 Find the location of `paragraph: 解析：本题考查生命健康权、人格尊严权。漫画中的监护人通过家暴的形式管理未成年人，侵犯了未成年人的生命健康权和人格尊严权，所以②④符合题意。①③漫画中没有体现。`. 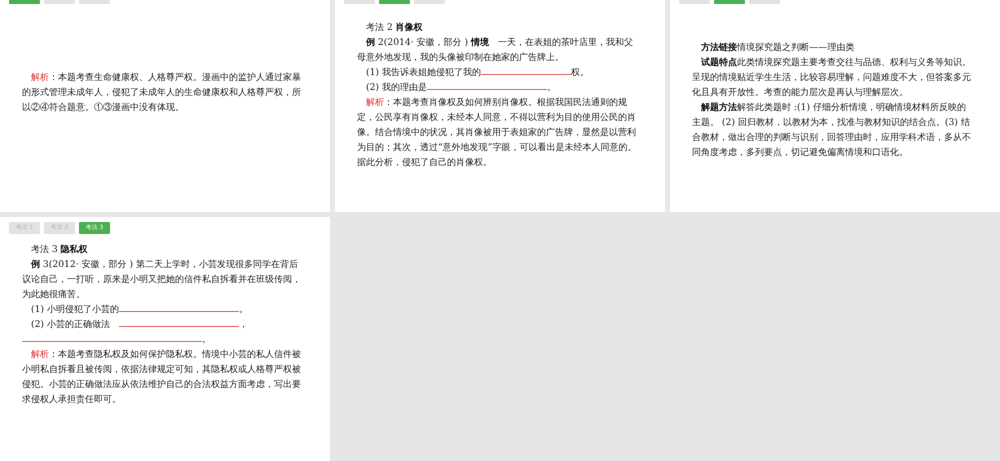

paragraph: 解析：本题考查生命健康权、人格尊严权。漫画中的监护人通过家暴的形式管理未成年人，侵犯了未成年人的生命健康权和人格尊严权，所以②④符合题意。①③漫画中没有体现。 is located at coordinates (162, 93).